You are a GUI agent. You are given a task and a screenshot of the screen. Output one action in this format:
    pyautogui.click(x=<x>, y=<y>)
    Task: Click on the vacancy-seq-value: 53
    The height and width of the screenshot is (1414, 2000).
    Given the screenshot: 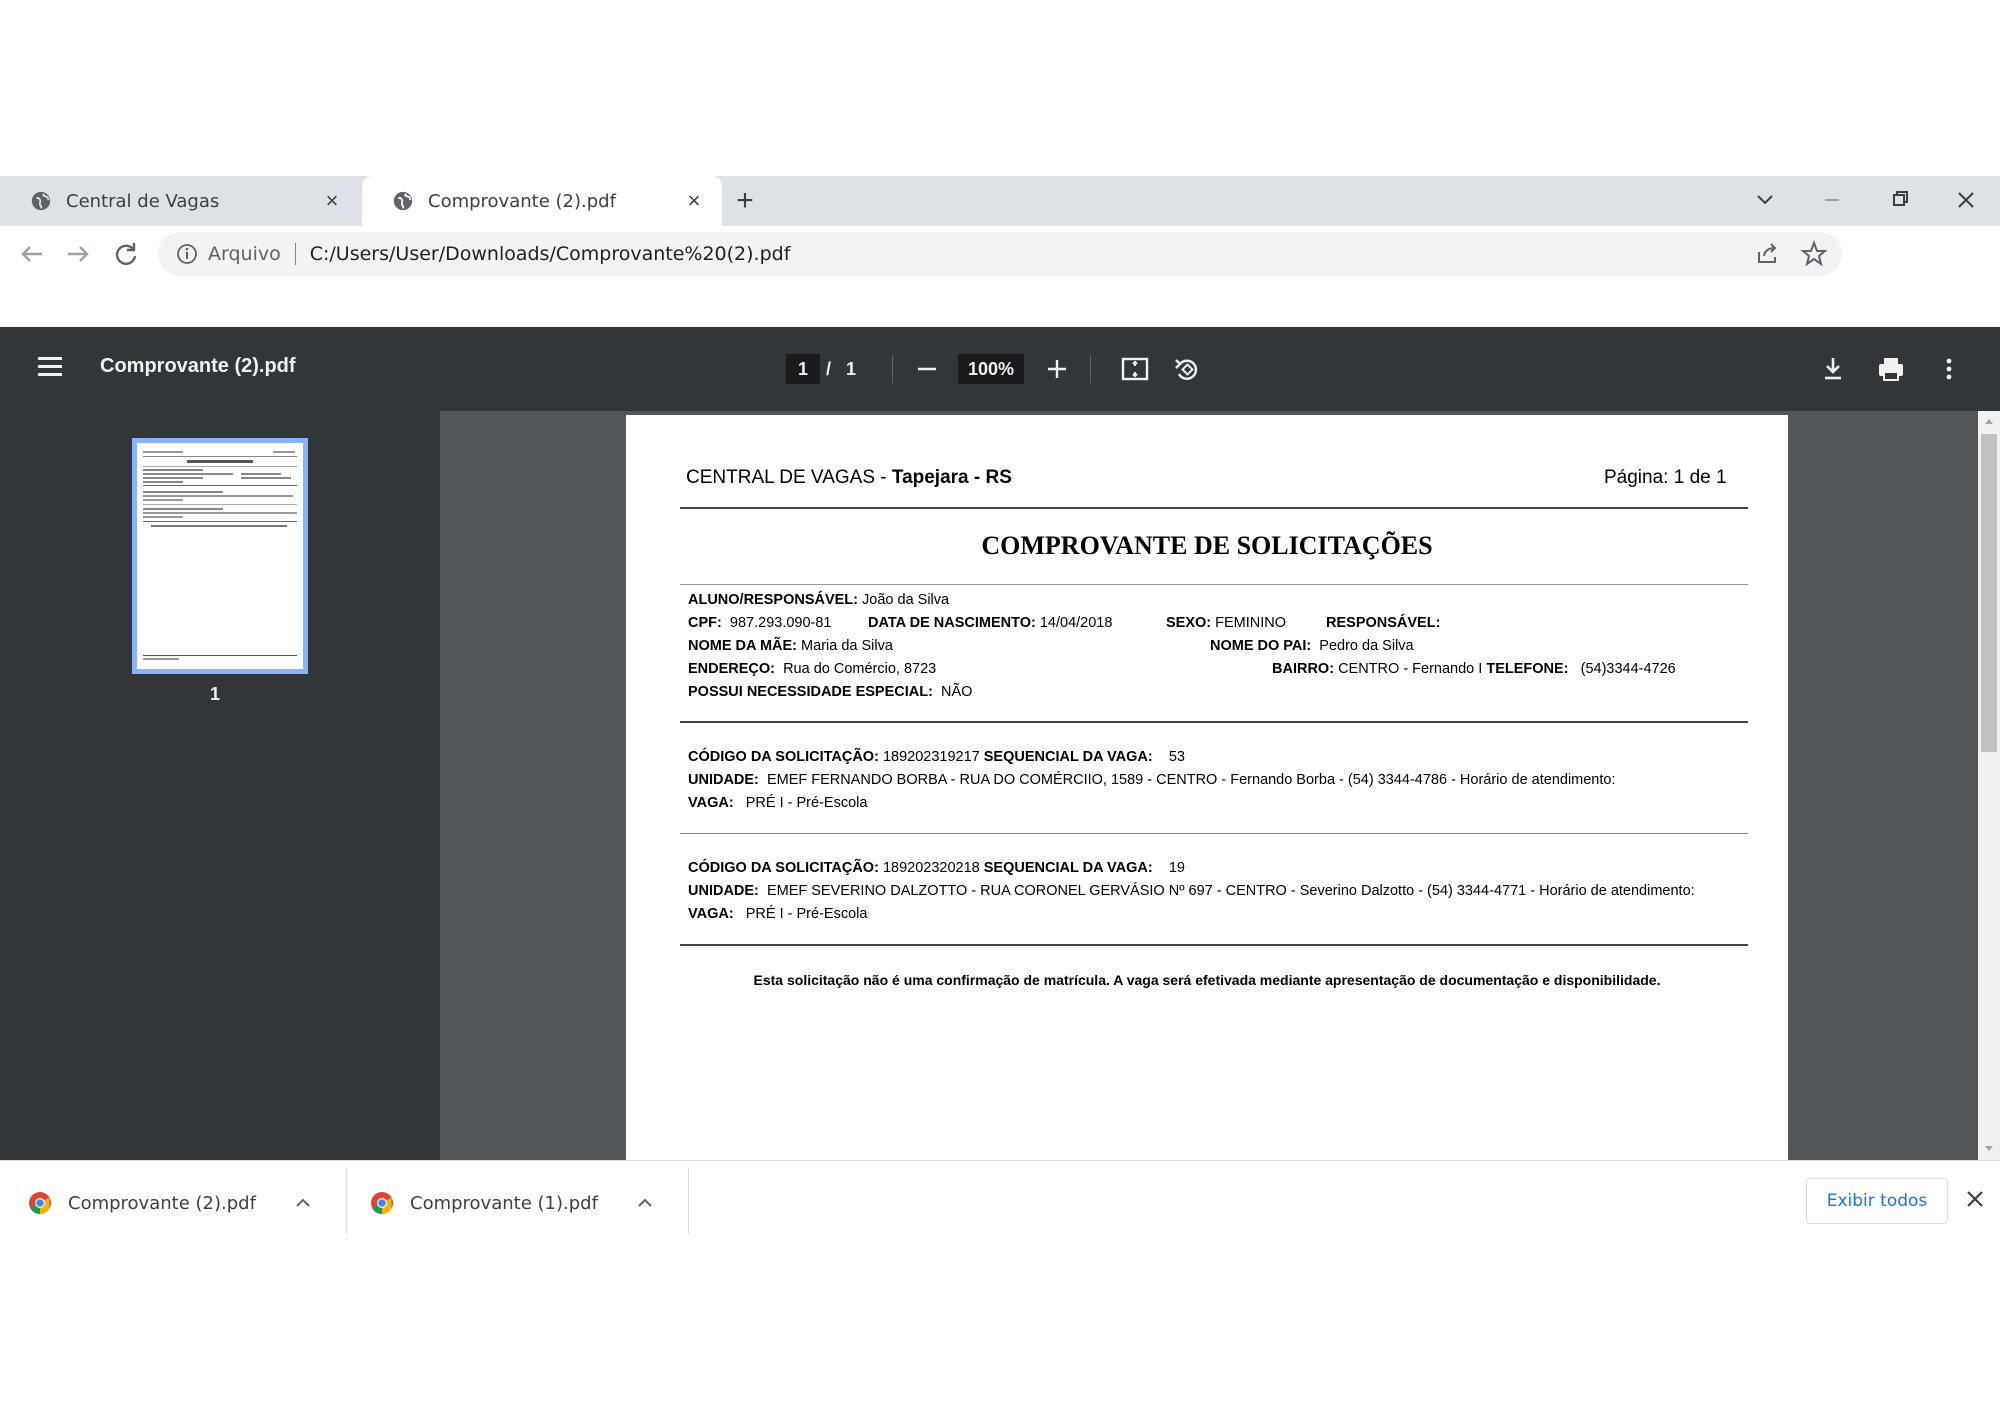 What is the action you would take?
    pyautogui.click(x=1176, y=757)
    